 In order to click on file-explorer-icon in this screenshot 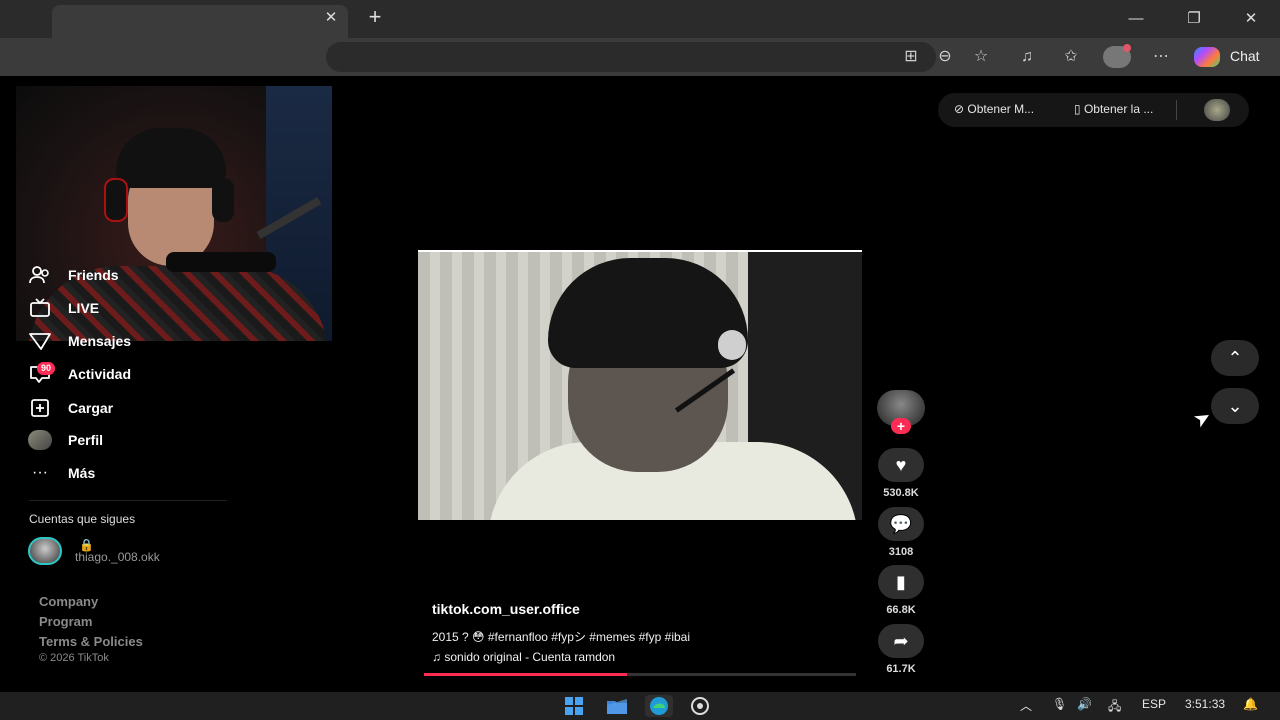, I will do `click(617, 706)`.